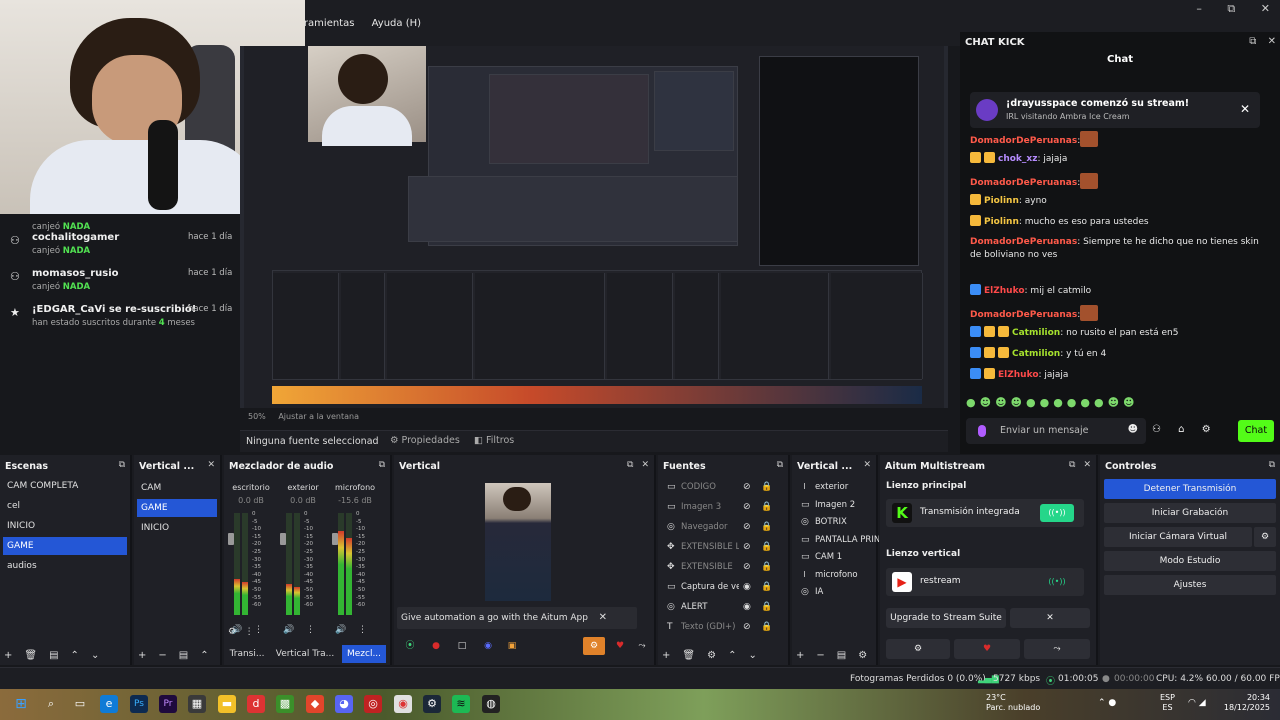 The width and height of the screenshot is (1280, 720). I want to click on settings-icon: ⚙, so click(1206, 429).